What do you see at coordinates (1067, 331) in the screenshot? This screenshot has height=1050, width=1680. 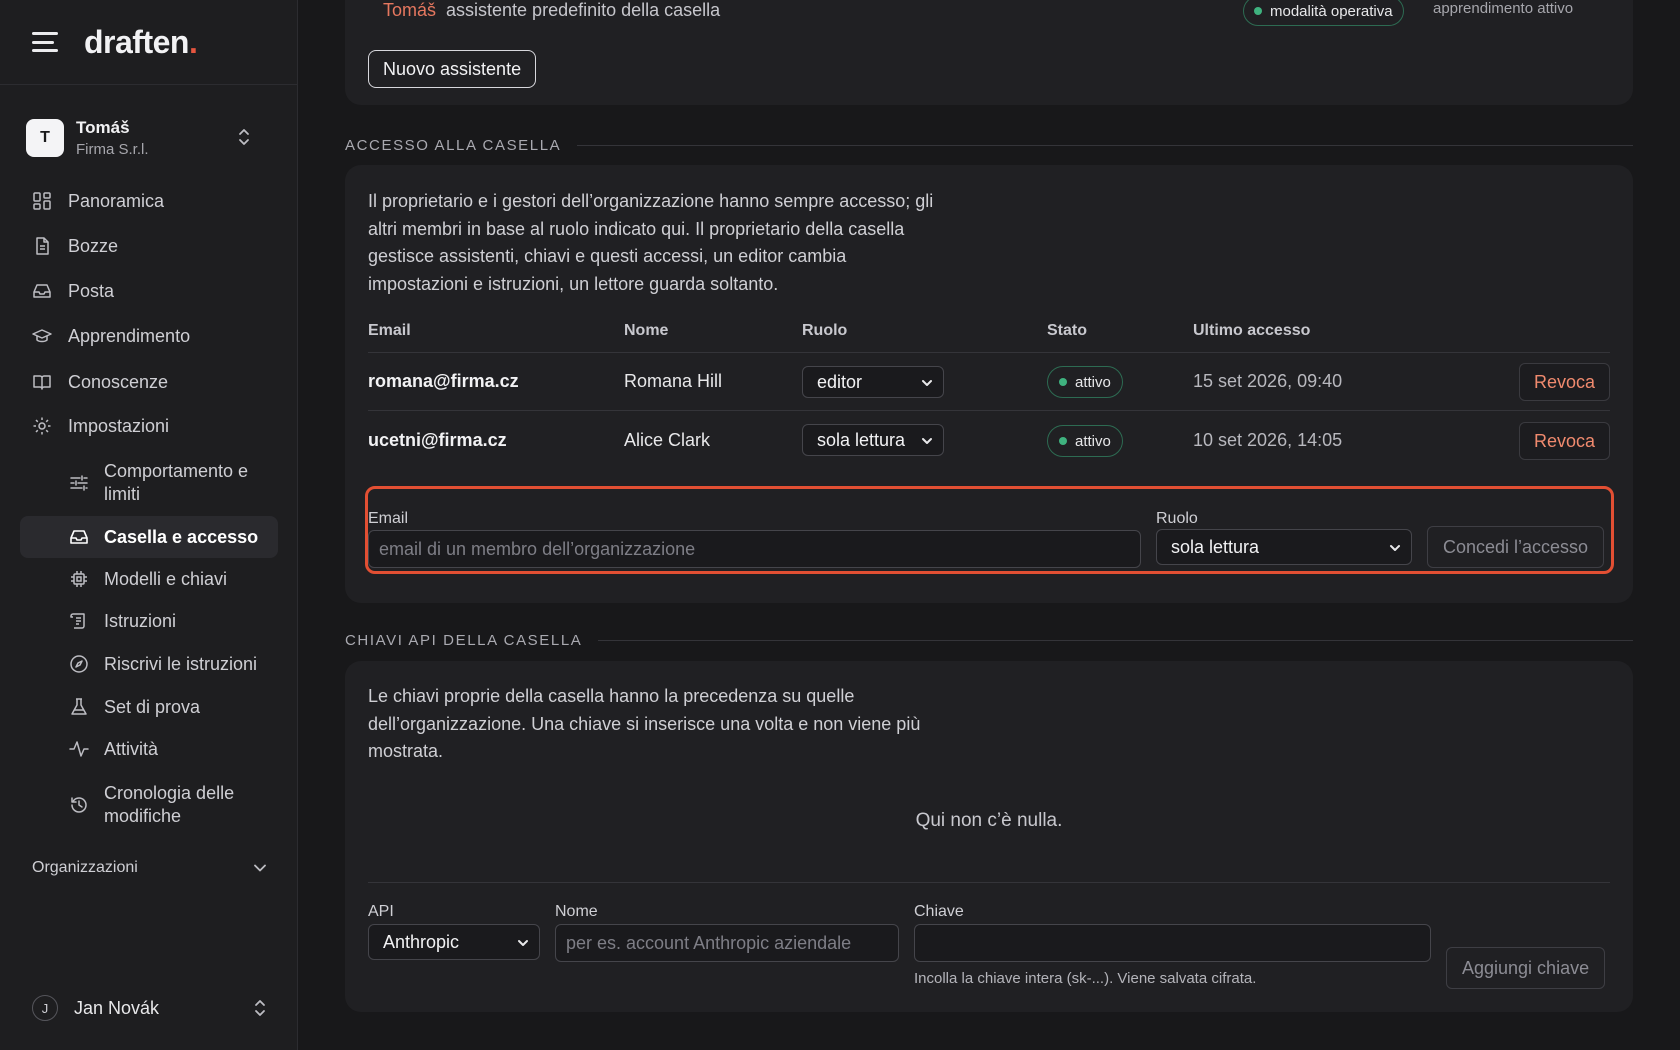 I see `column-header-stato: Stato` at bounding box center [1067, 331].